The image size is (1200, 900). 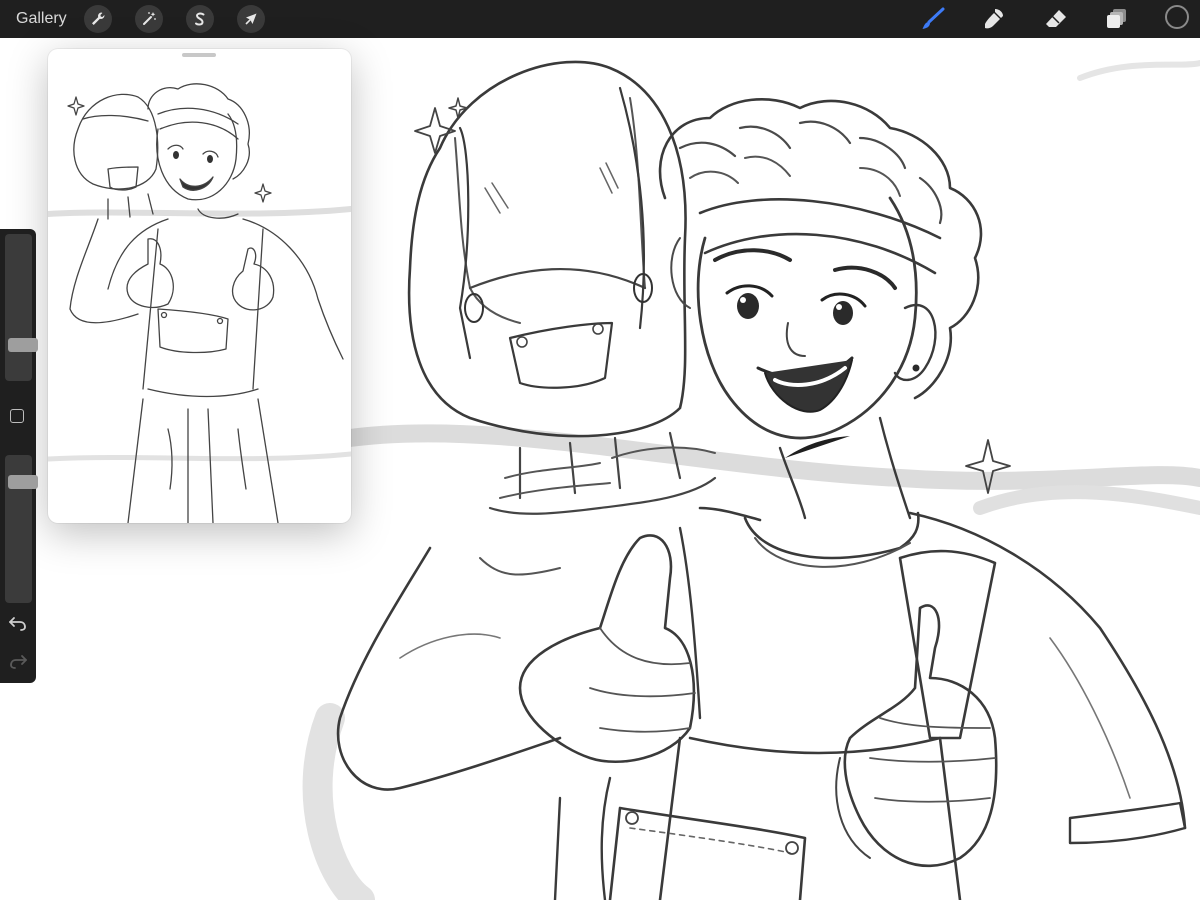 I want to click on brush-size-thumb, so click(x=23, y=344).